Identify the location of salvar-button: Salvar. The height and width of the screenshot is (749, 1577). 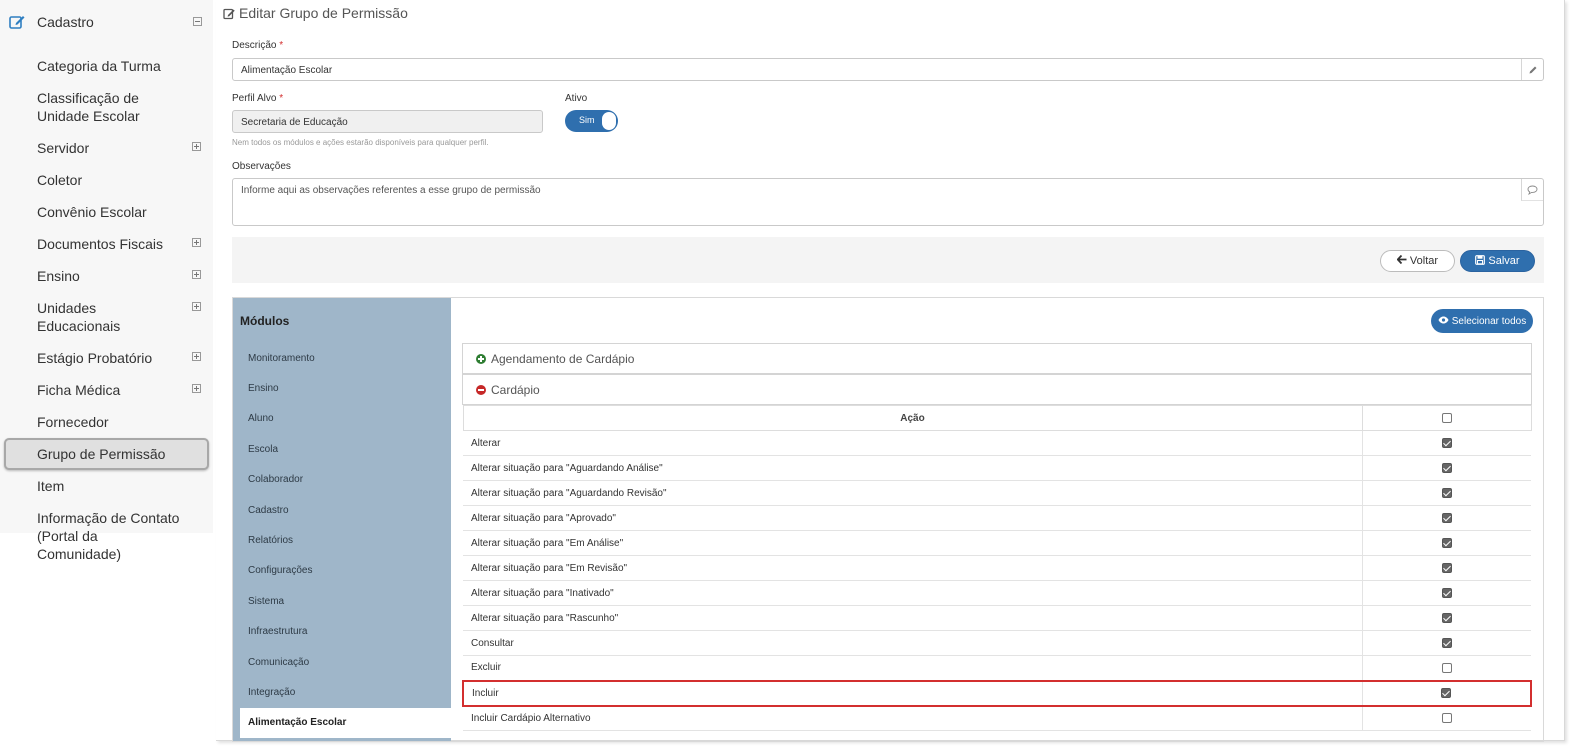
(1497, 261).